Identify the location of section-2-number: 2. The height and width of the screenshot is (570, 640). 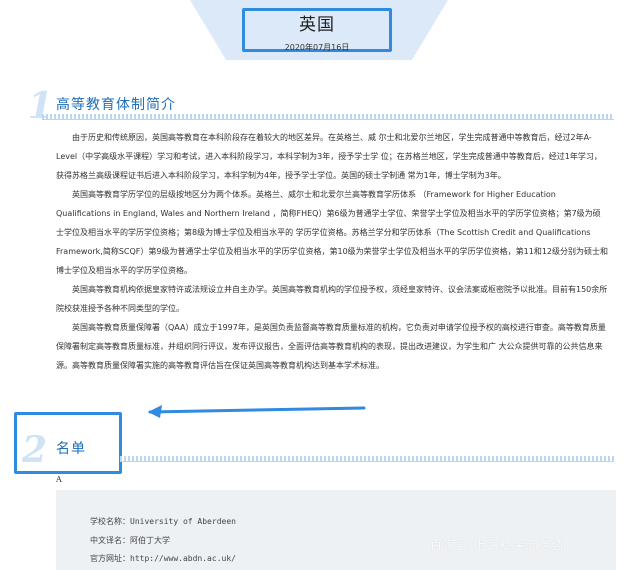
(35, 450).